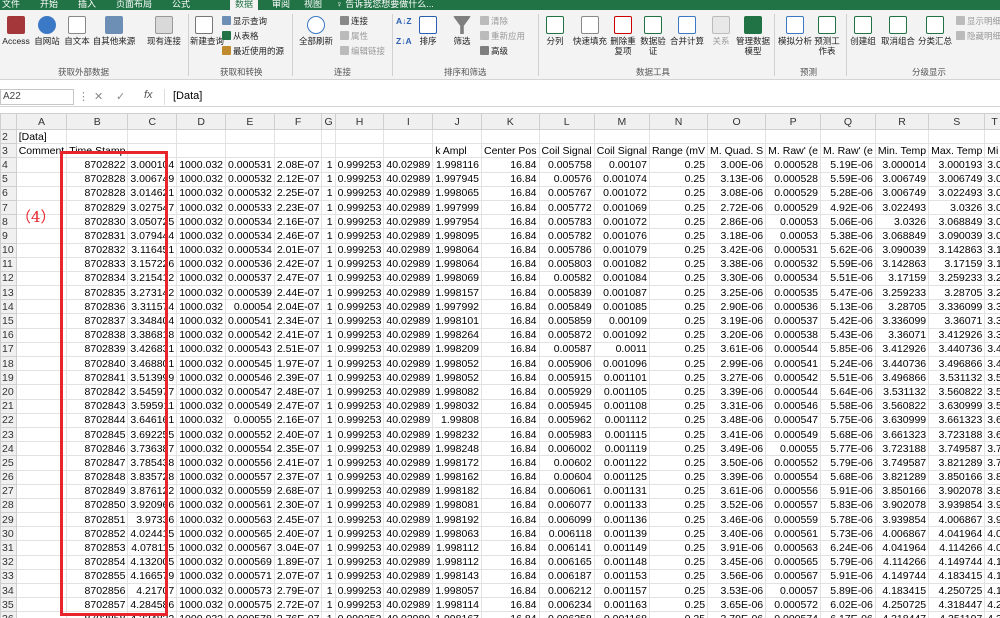  What do you see at coordinates (566, 264) in the screenshot?
I see `cell: 0.005803` at bounding box center [566, 264].